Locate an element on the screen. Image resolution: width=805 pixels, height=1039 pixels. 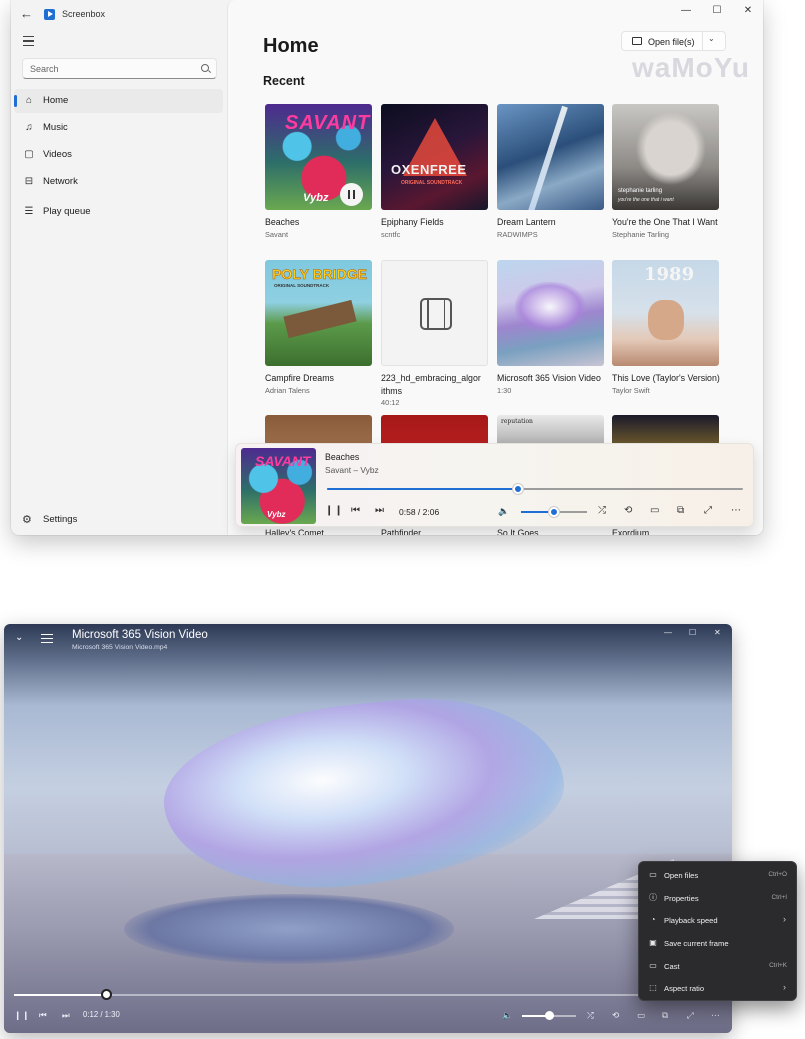
video-filename: Microsoft 365 Vision Video.mp4 is located at coordinates (120, 647).